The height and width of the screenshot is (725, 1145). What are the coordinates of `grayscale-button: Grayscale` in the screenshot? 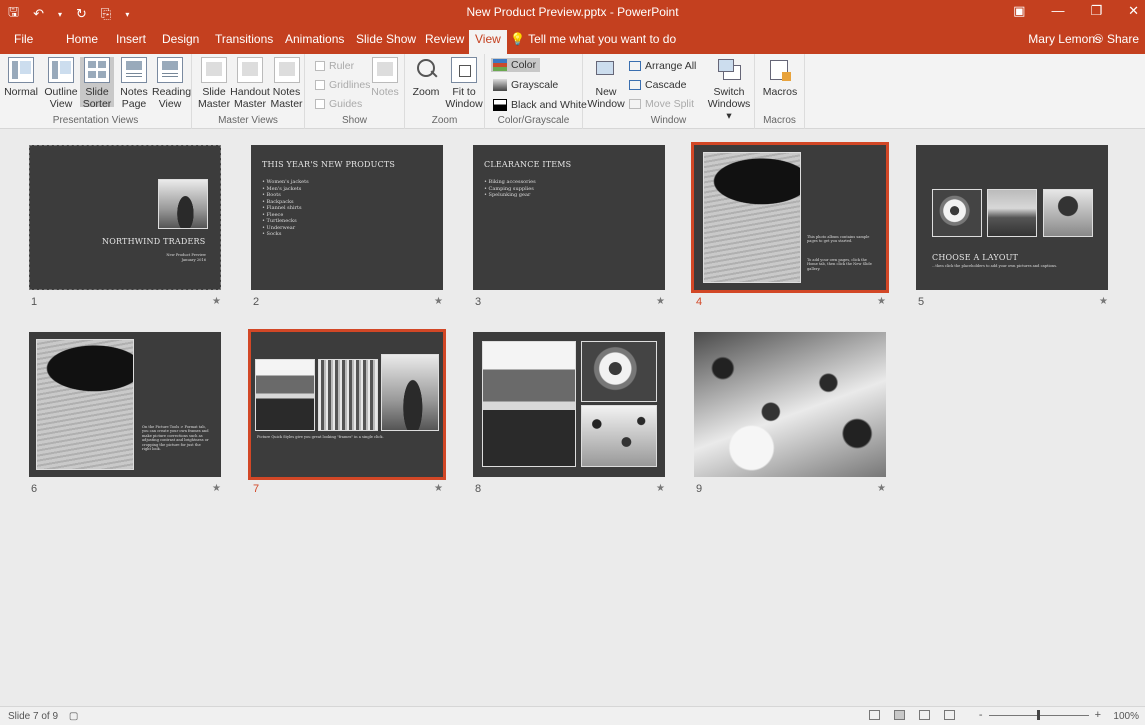 It's located at (525, 85).